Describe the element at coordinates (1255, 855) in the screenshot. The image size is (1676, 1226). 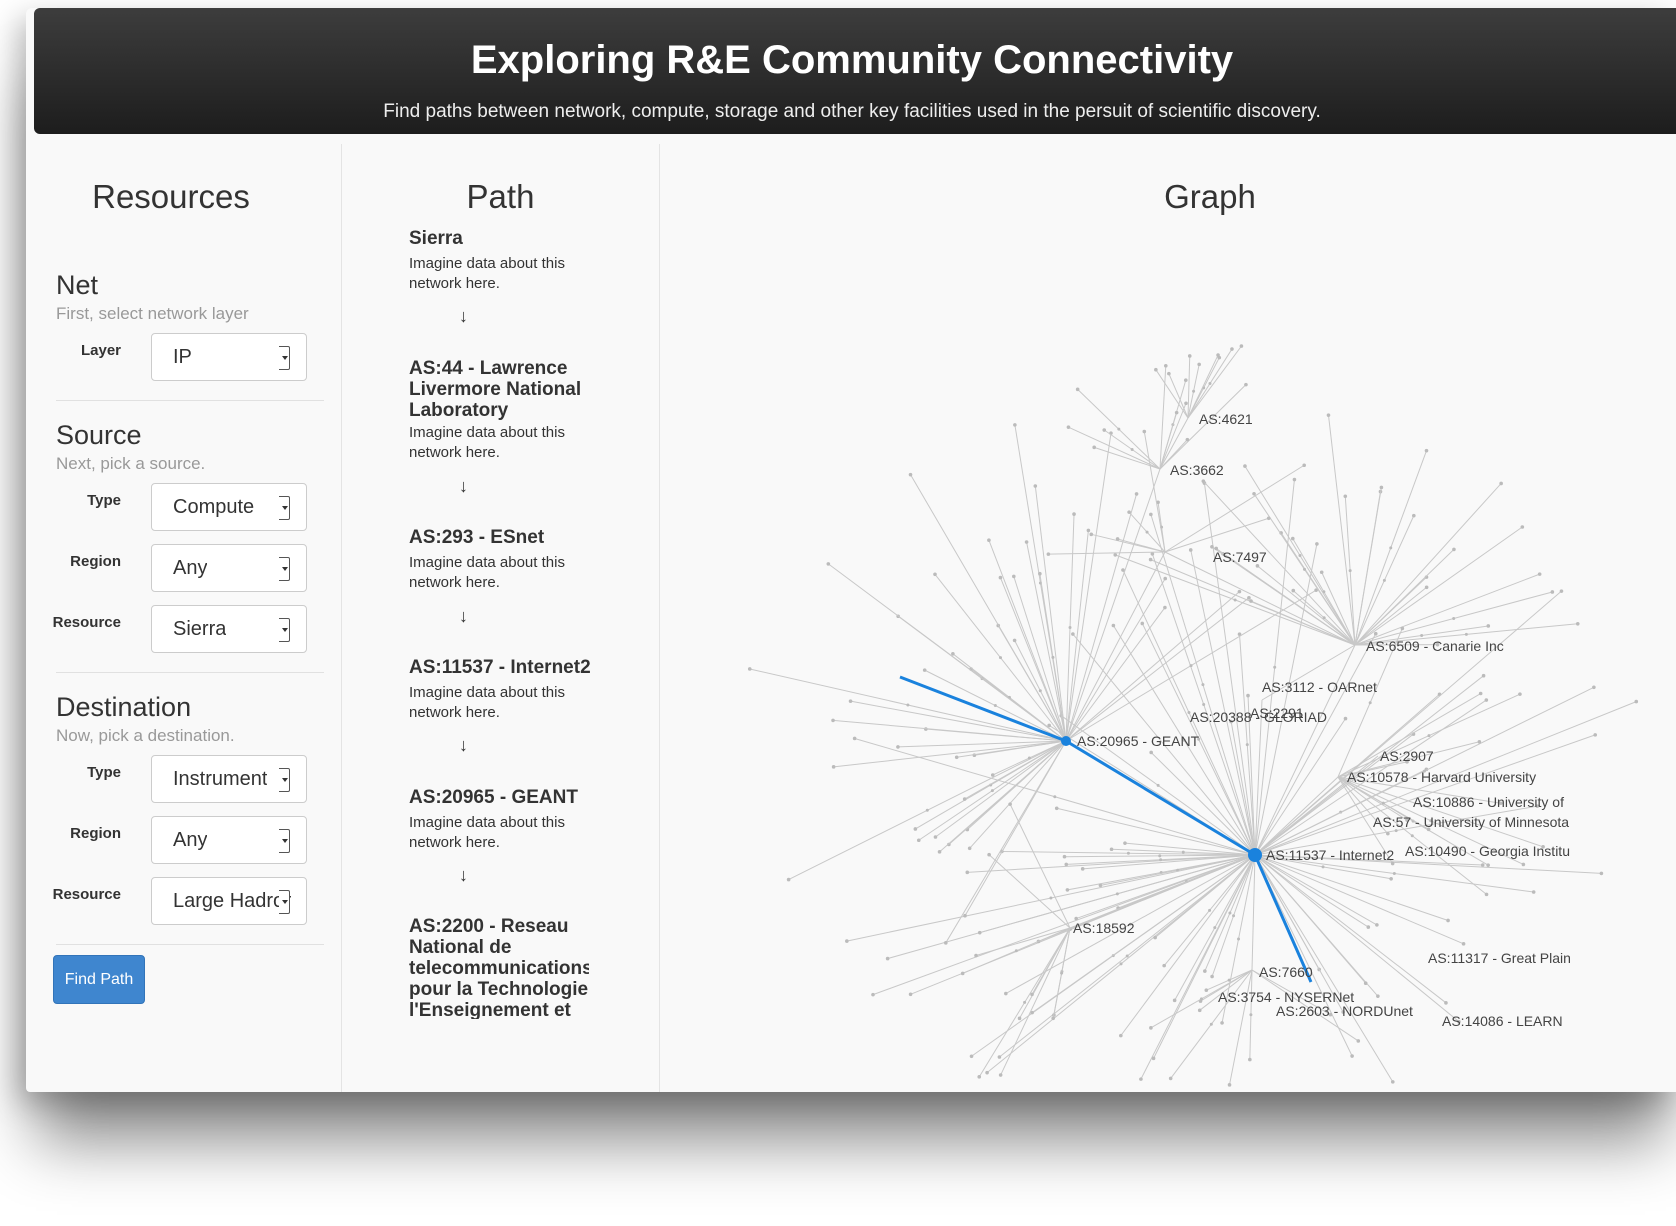
I see `graph-node-internet2` at that location.